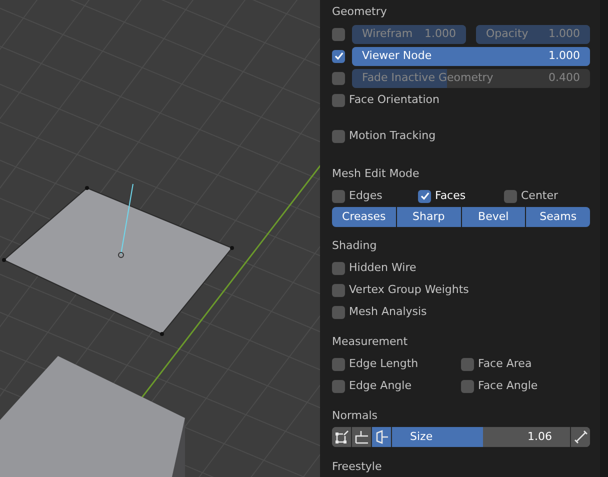  What do you see at coordinates (364, 217) in the screenshot?
I see `toggle-button: Creases` at bounding box center [364, 217].